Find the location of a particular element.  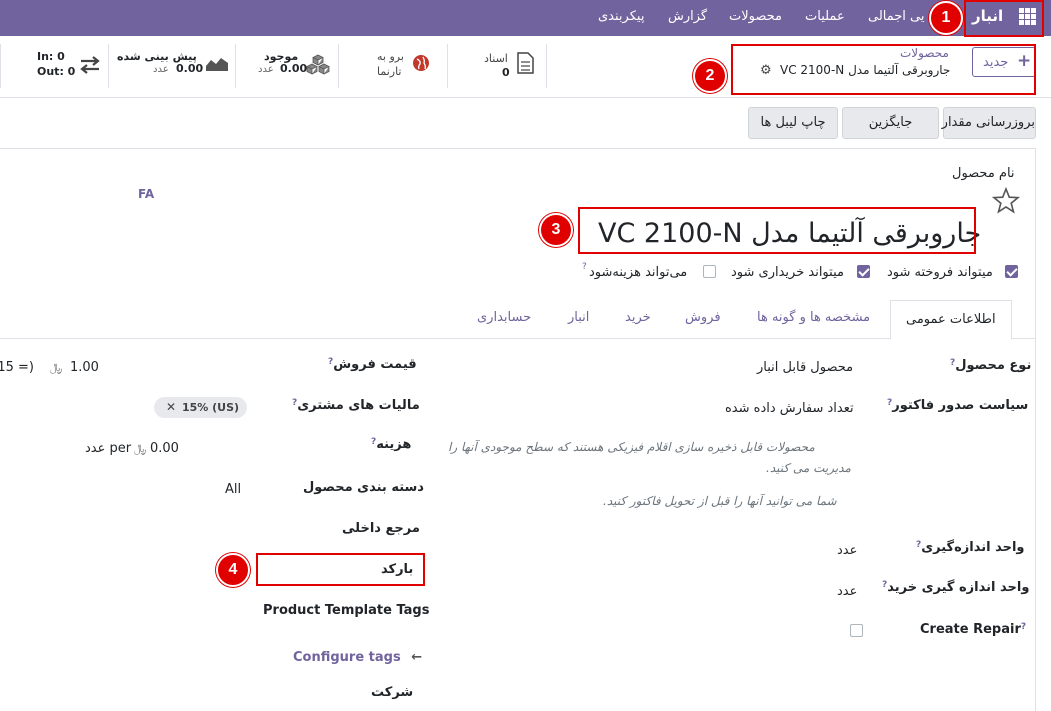

expense-ok-checkbox is located at coordinates (709, 271).